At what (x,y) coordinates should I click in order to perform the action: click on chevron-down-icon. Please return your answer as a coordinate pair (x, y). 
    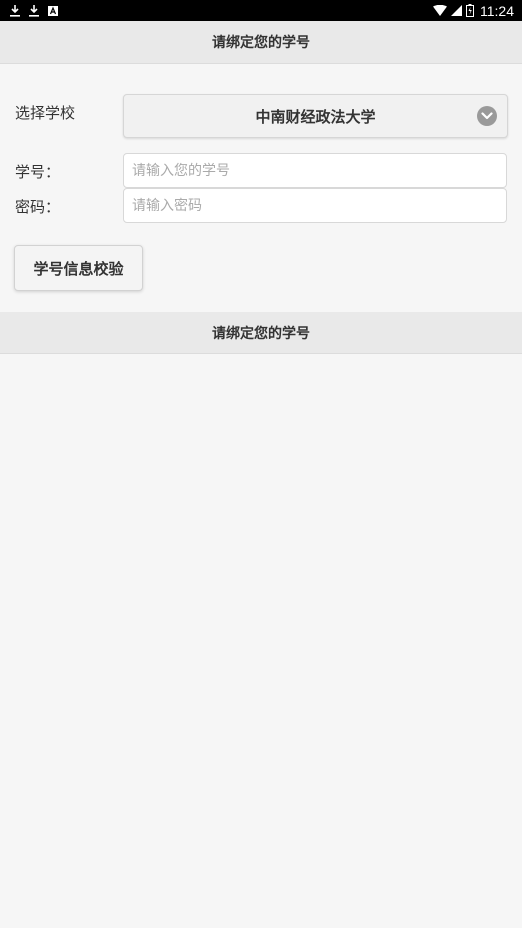
    Looking at the image, I should click on (487, 116).